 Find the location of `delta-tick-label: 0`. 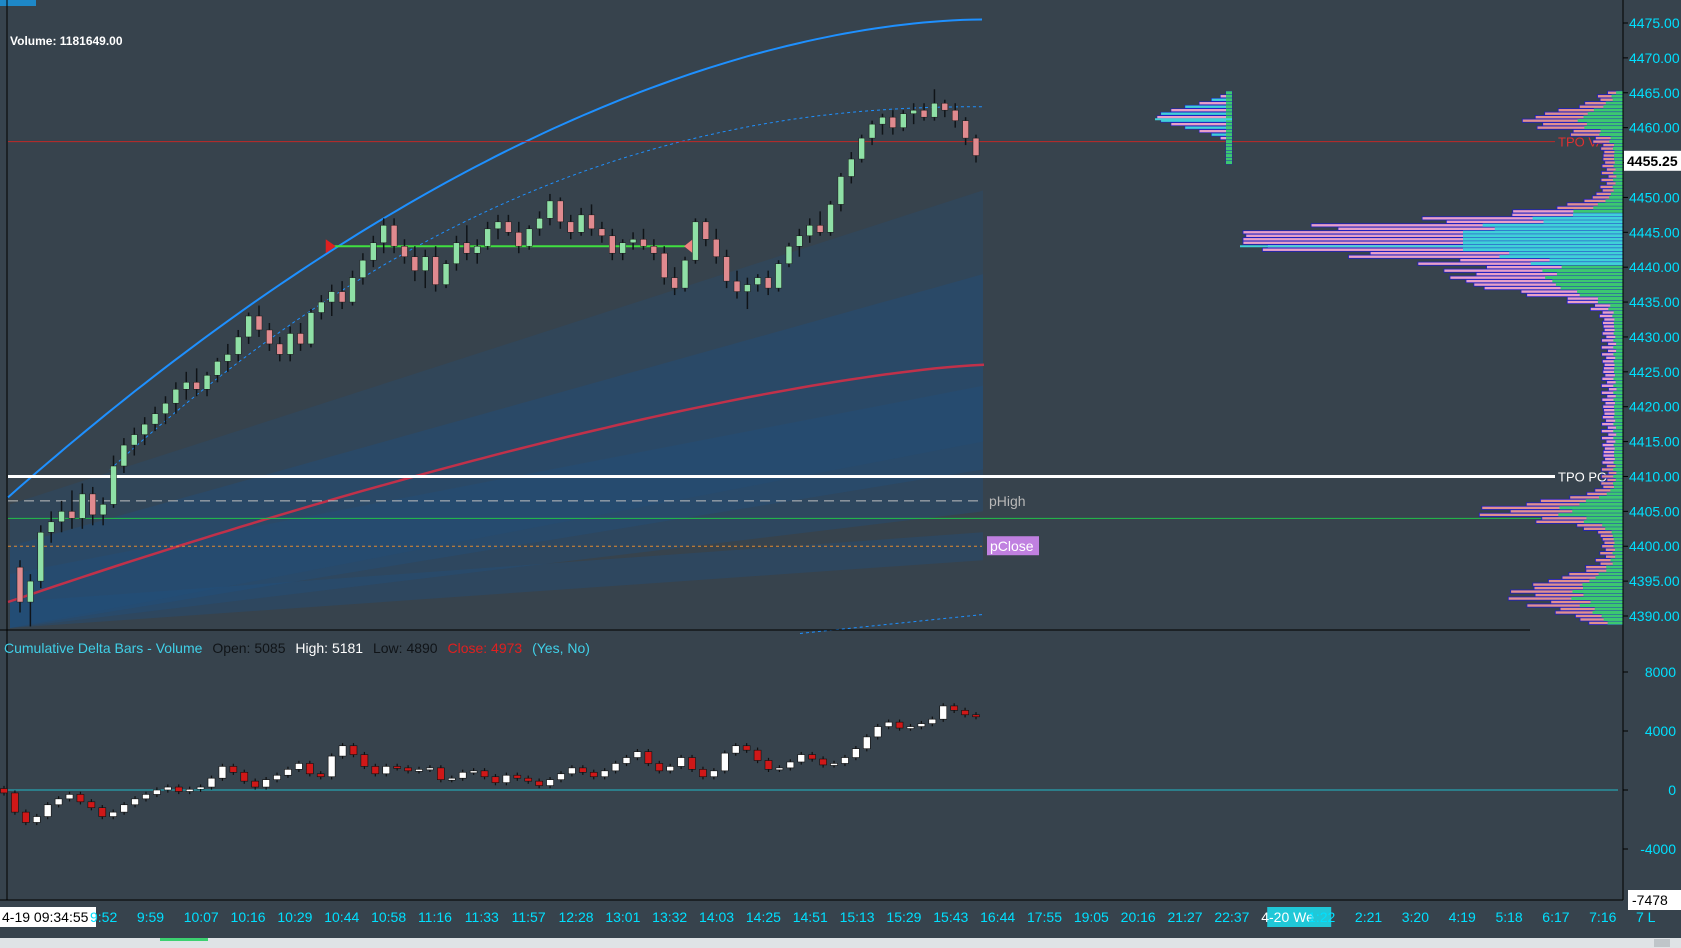

delta-tick-label: 0 is located at coordinates (1672, 790).